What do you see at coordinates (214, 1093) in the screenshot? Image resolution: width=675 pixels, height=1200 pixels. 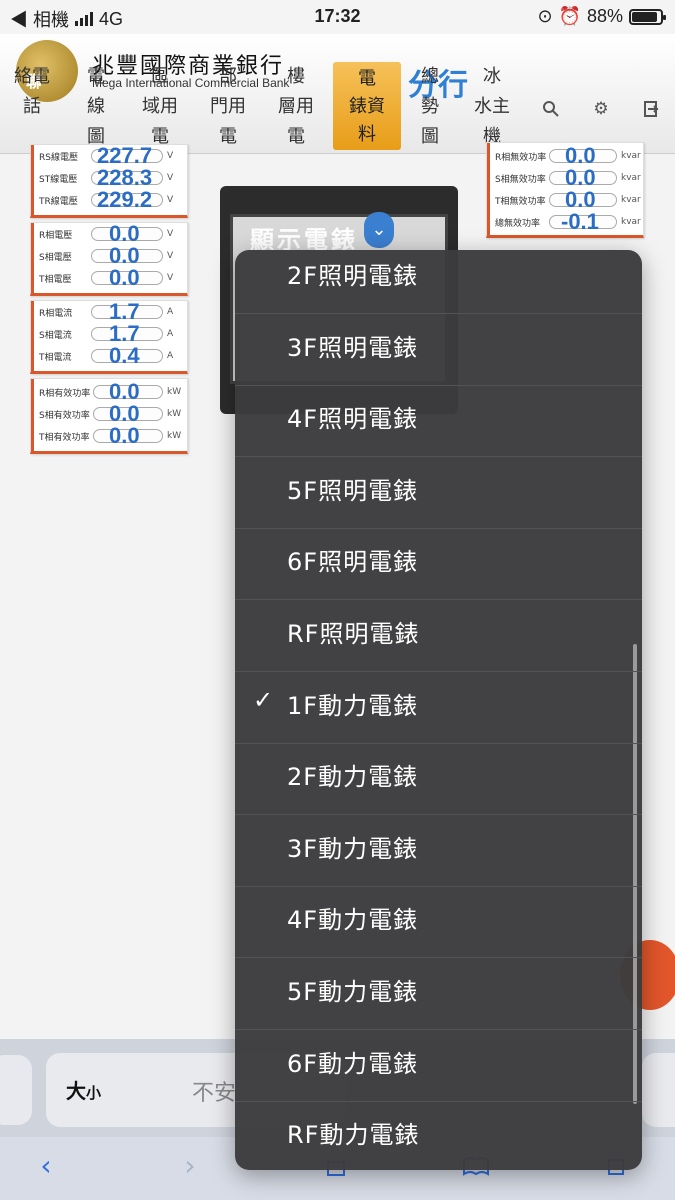 I see `insecure-url-text: 不安` at bounding box center [214, 1093].